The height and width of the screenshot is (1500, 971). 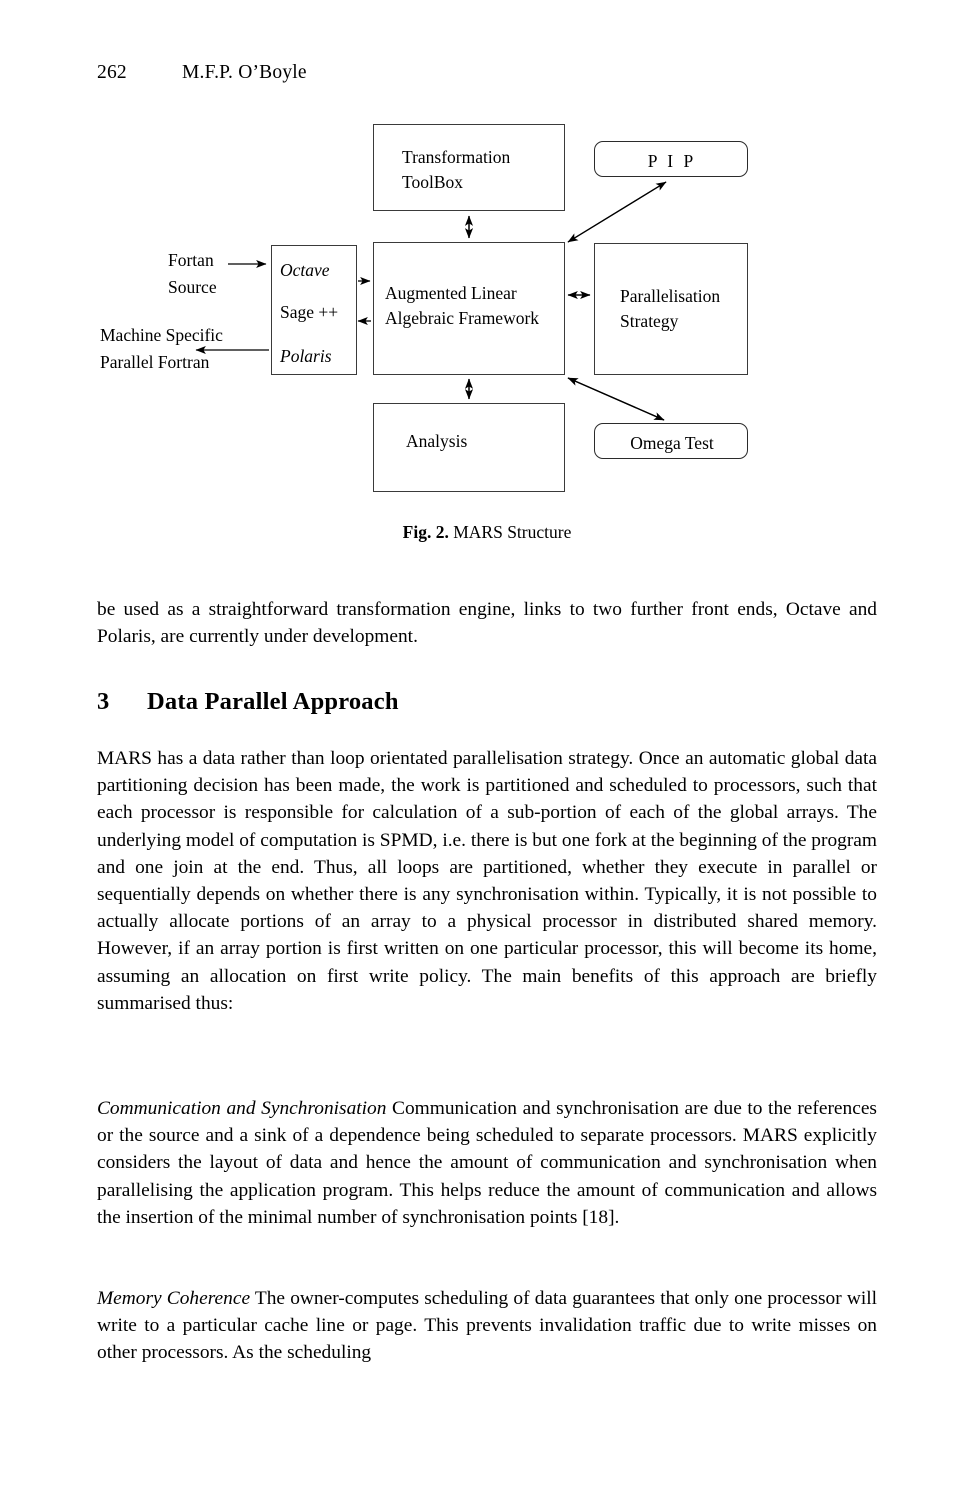 I want to click on figure-box-omega-test-label: Omega Test, so click(x=672, y=443).